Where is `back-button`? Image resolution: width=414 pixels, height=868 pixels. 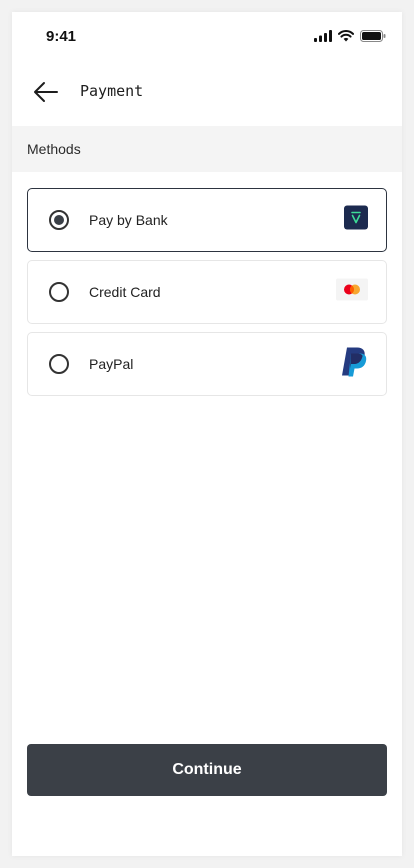 back-button is located at coordinates (46, 92).